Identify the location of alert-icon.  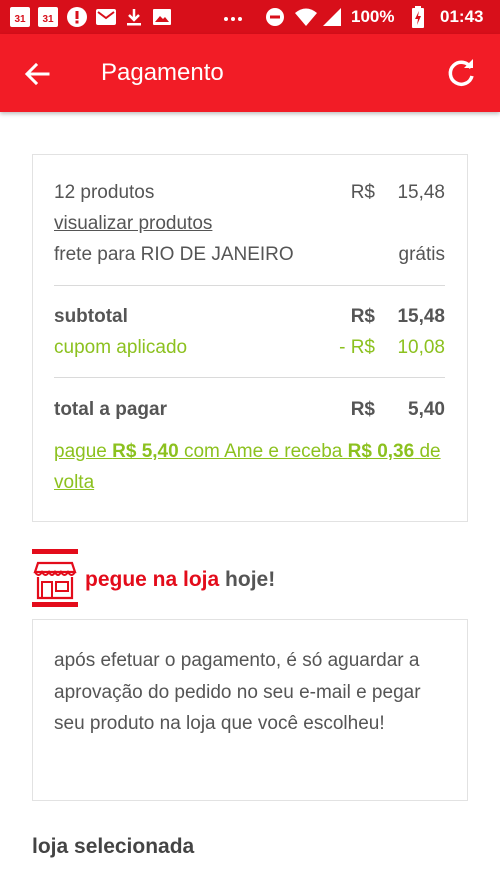
(77, 17).